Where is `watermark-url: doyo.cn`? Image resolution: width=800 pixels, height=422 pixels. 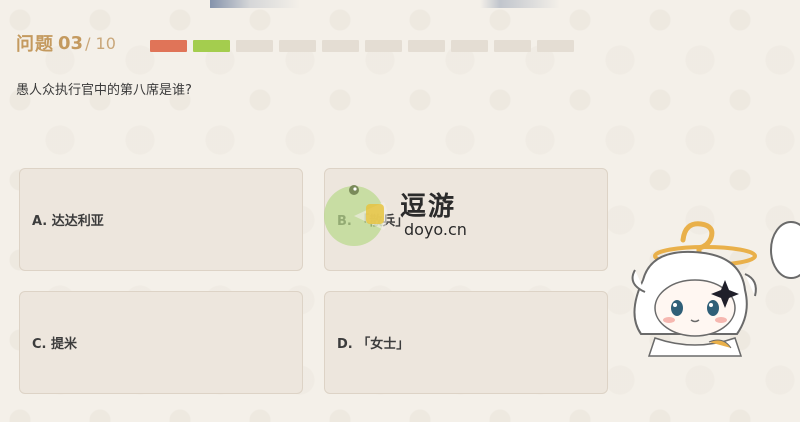 watermark-url: doyo.cn is located at coordinates (435, 229).